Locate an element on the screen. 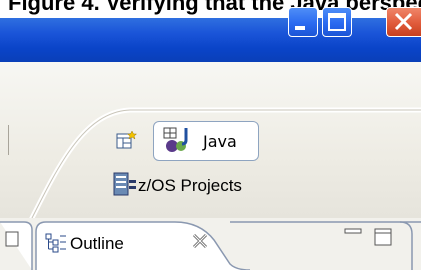 The width and height of the screenshot is (421, 270). close-icon is located at coordinates (403, 21).